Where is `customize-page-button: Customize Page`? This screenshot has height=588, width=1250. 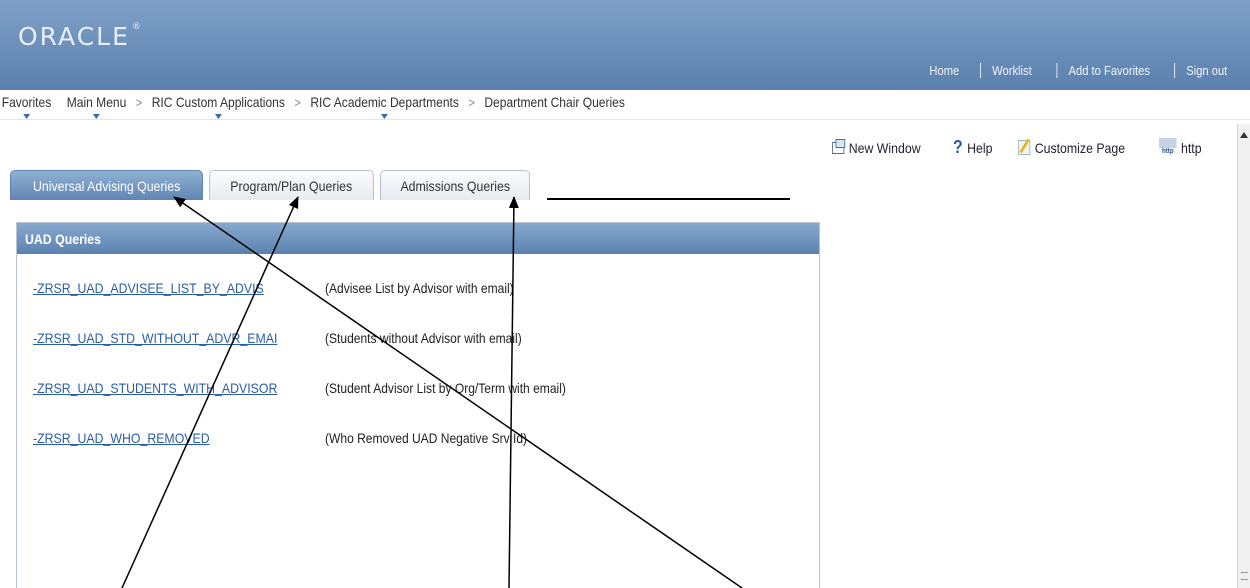 customize-page-button: Customize Page is located at coordinates (1071, 147).